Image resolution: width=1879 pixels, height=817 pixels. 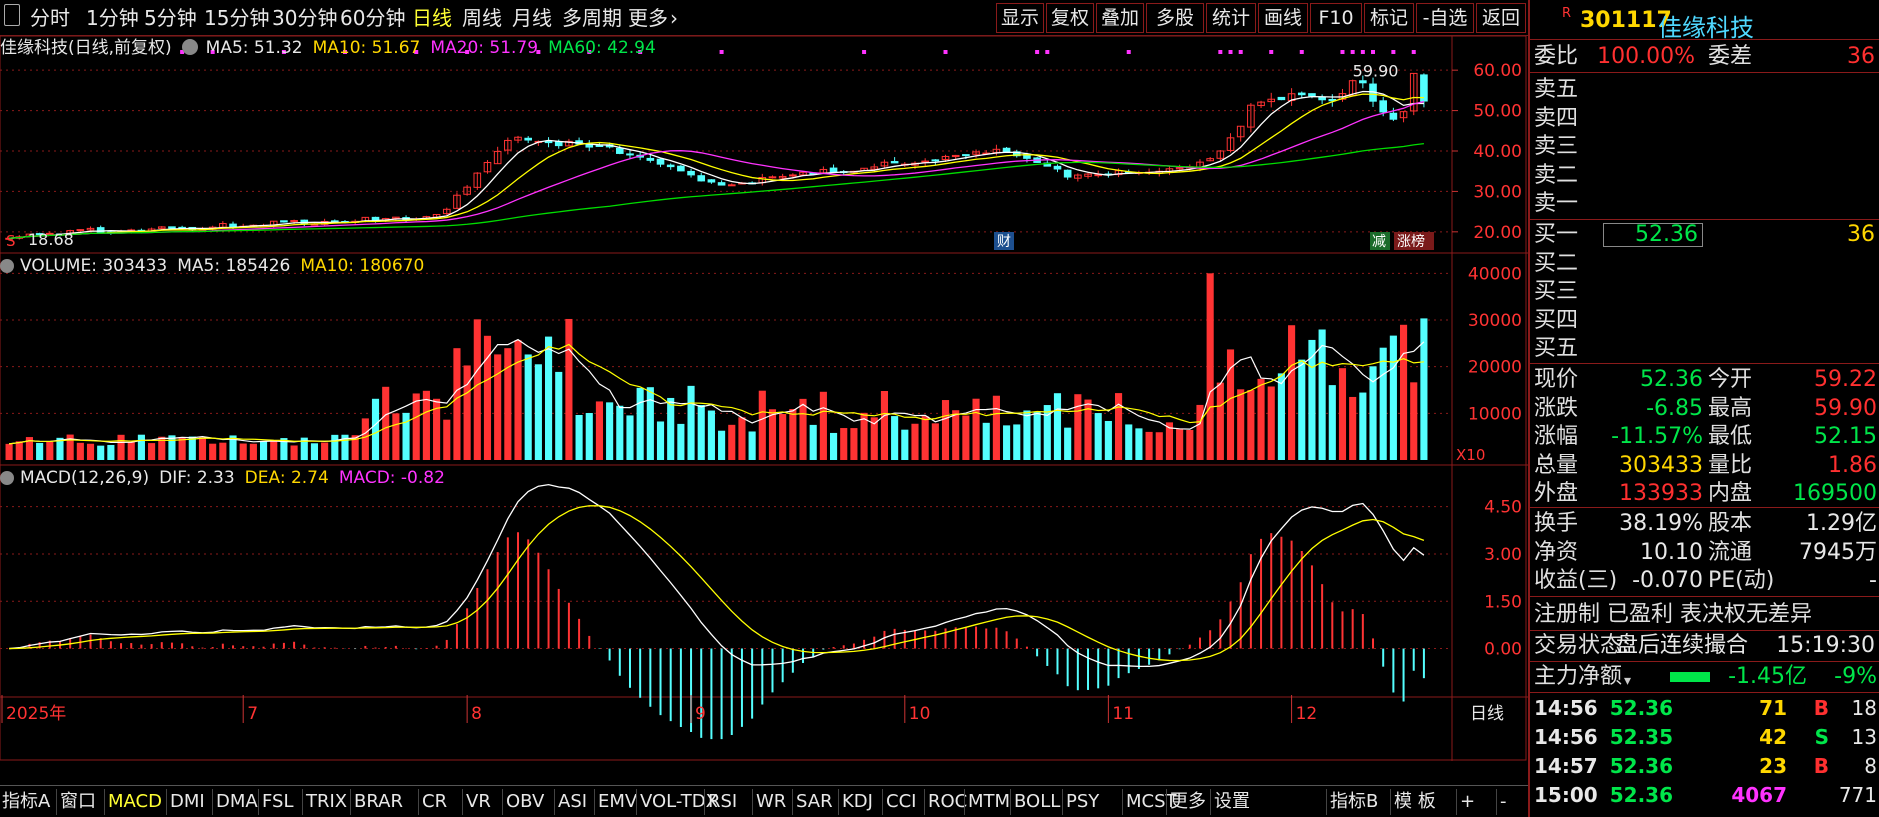 I want to click on indicator-tab: WR, so click(x=771, y=802).